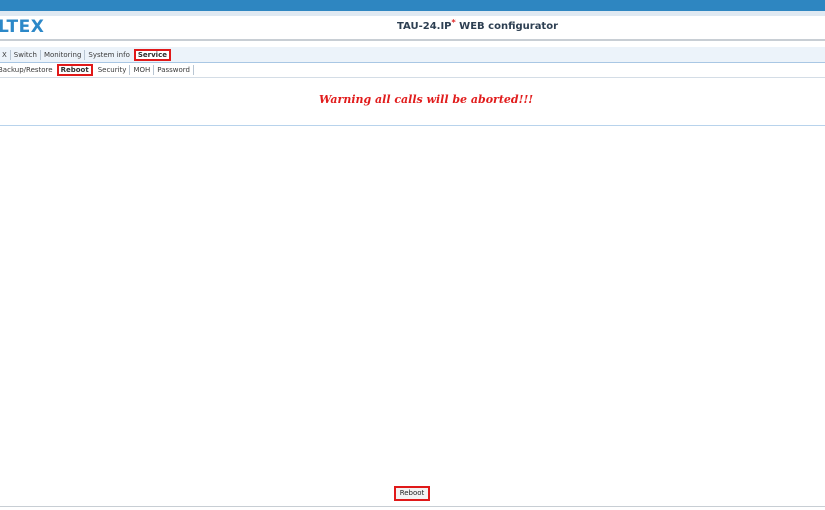 This screenshot has height=510, width=825. Describe the element at coordinates (412, 55) in the screenshot. I see `main-nav: X Switch Monitoring System info Service` at that location.